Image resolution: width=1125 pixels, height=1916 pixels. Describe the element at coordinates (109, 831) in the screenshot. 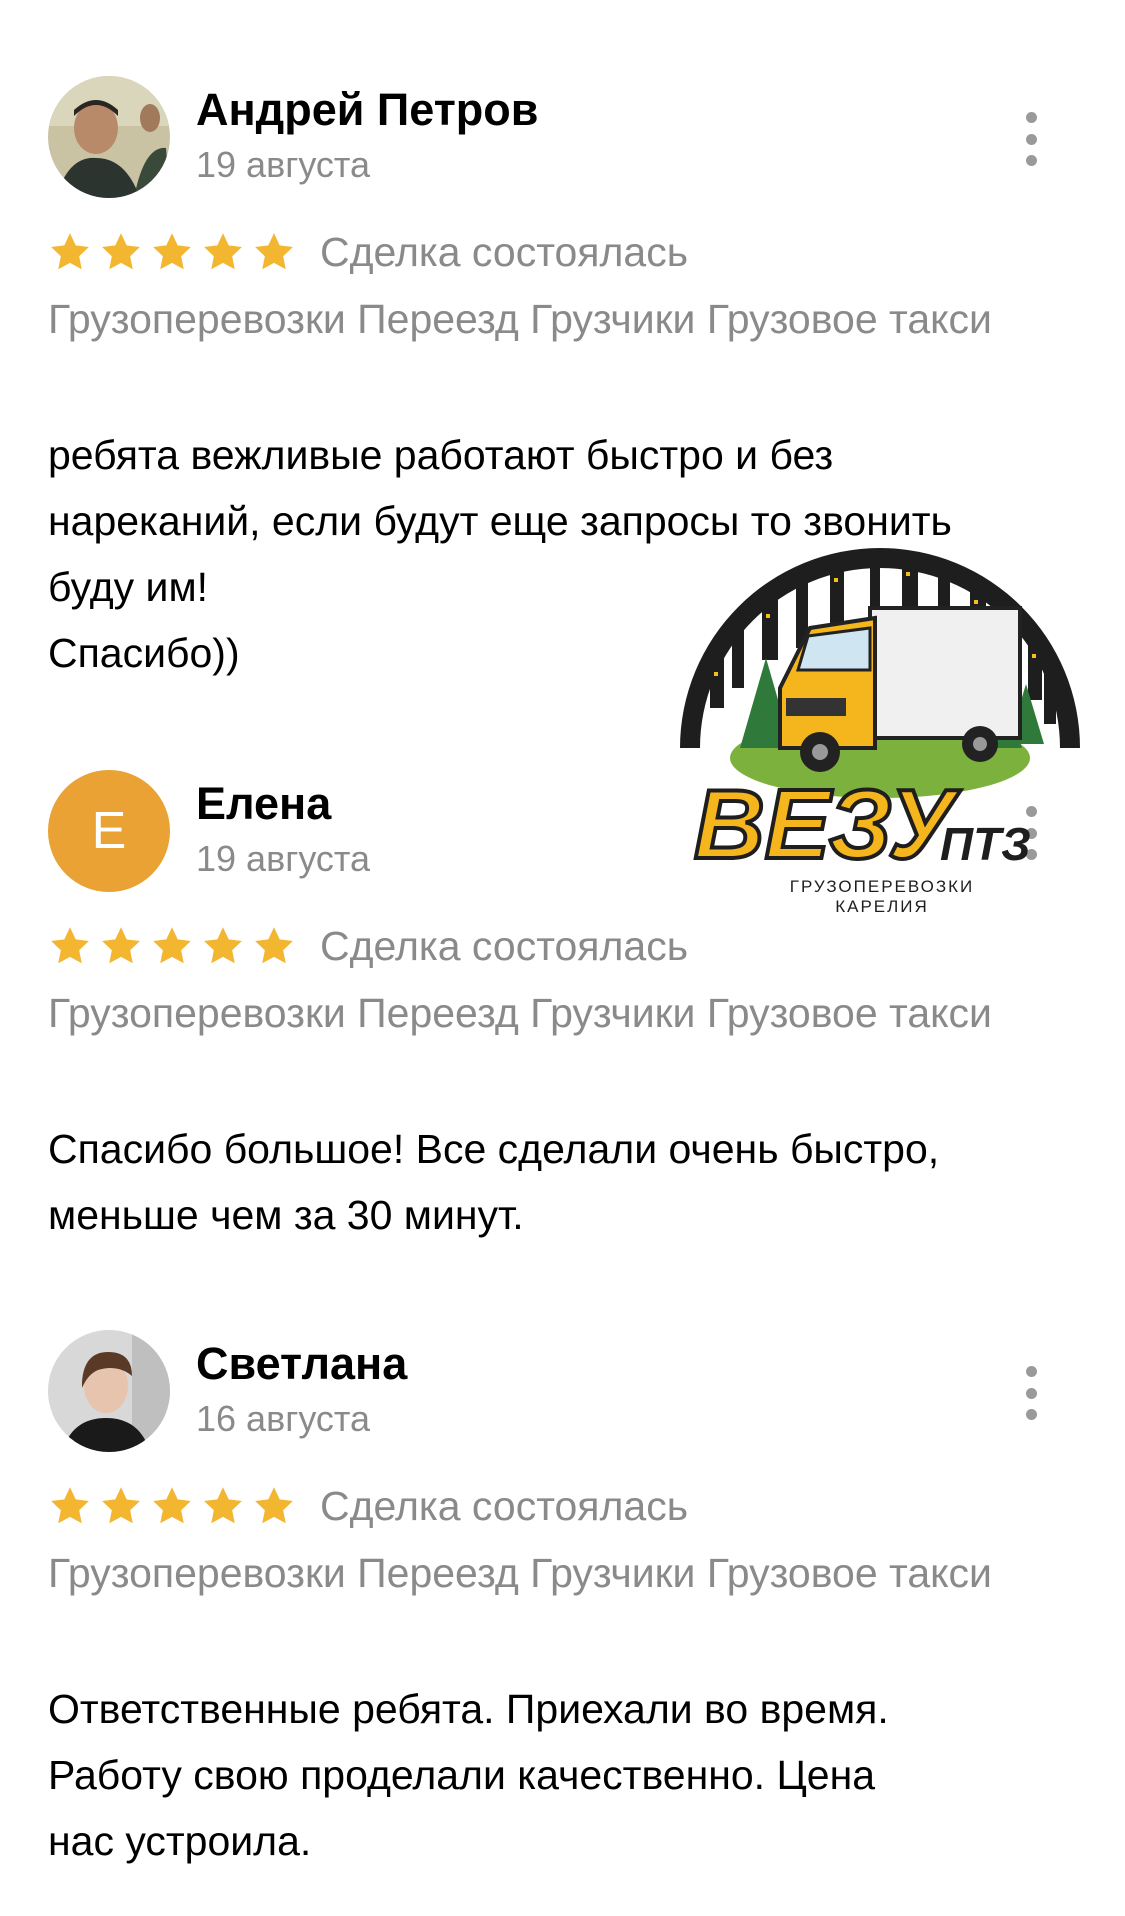

I see `avatar: Е` at that location.